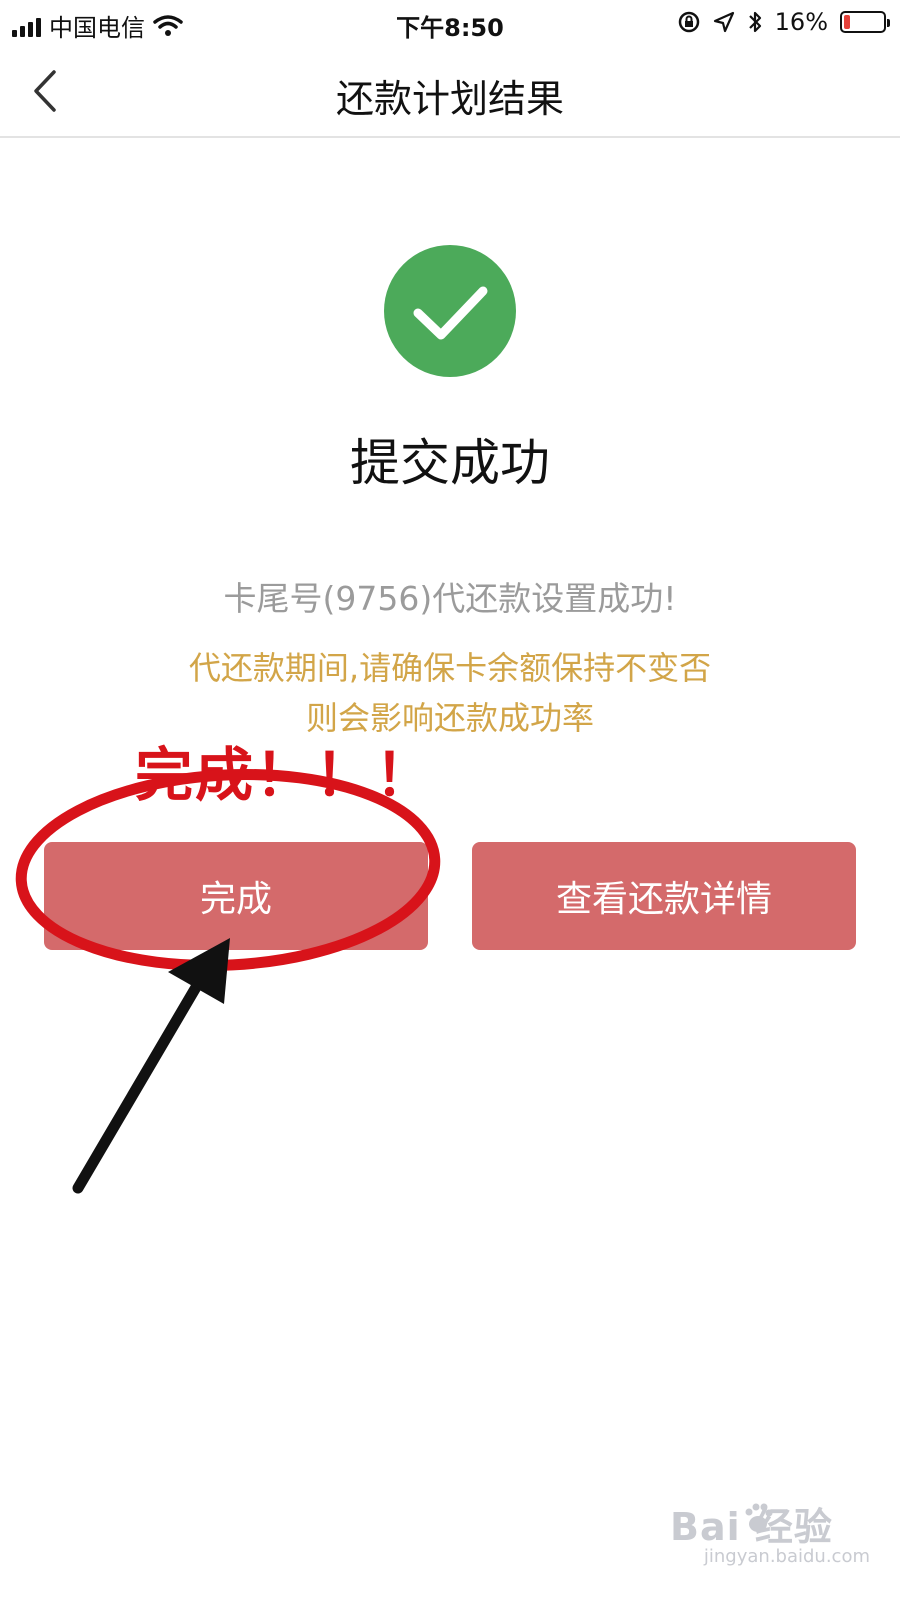 This screenshot has width=900, height=1600. I want to click on status-right: 16%, so click(783, 22).